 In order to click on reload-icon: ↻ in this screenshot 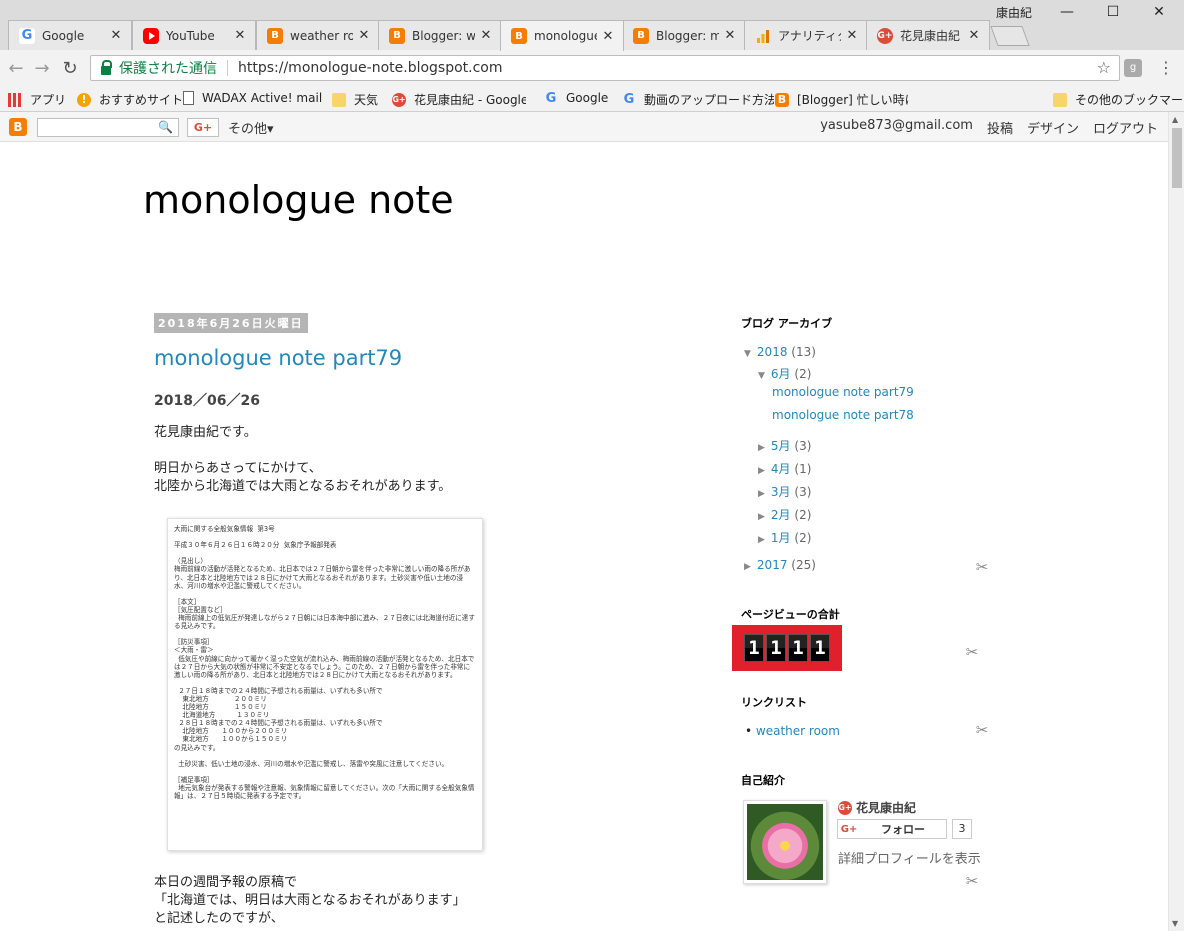, I will do `click(70, 68)`.